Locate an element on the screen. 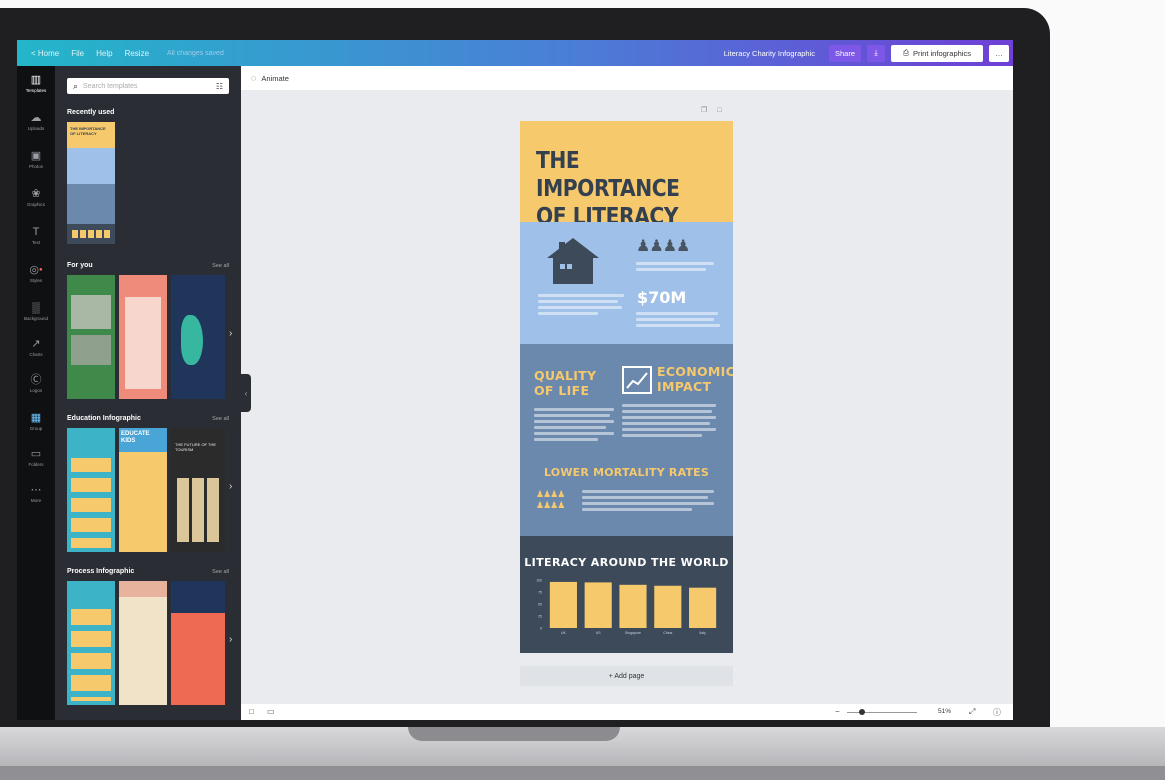  see-all-education: See all is located at coordinates (220, 419).